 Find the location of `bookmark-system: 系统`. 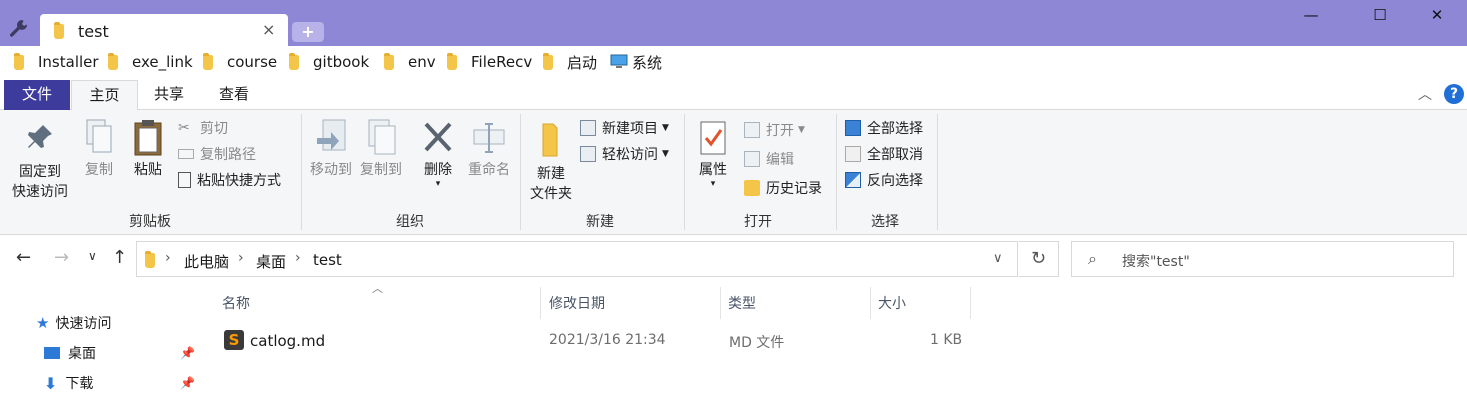

bookmark-system: 系统 is located at coordinates (636, 62).